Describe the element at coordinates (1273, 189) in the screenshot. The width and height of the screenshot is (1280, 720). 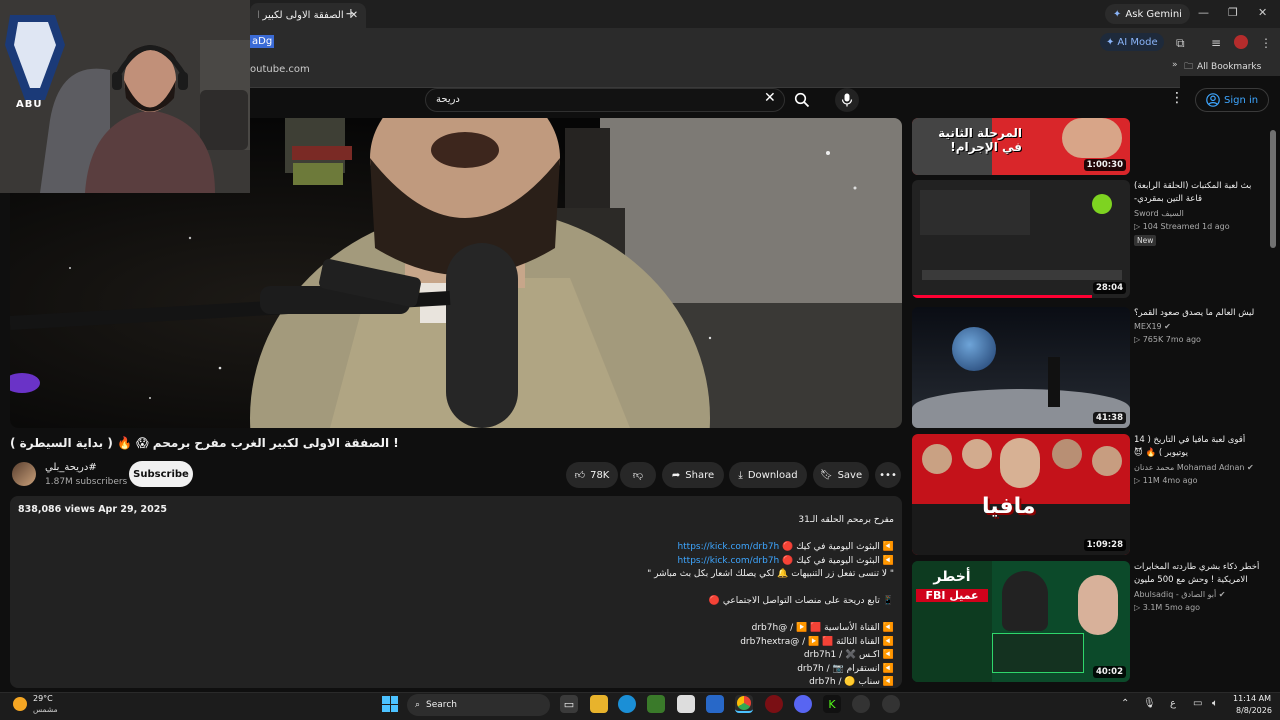
I see `page-scrollbar` at that location.